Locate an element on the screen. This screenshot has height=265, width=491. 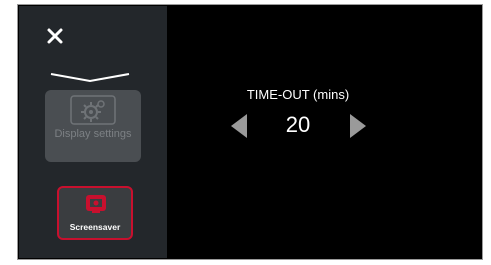
display-settings-tile: Display settings is located at coordinates (93, 126).